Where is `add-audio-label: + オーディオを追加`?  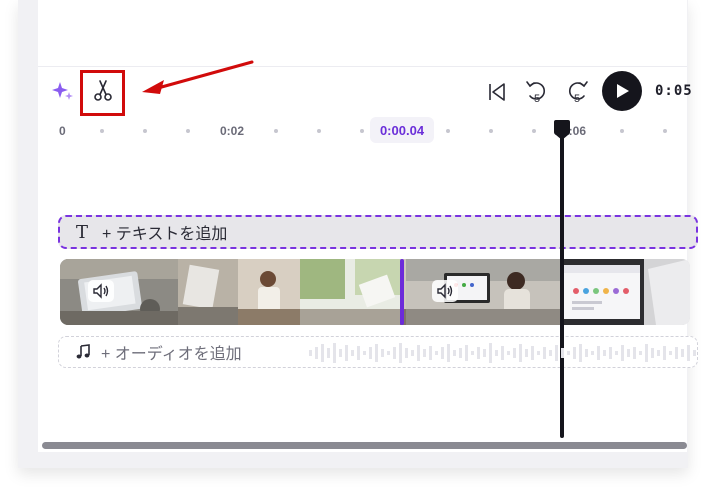 add-audio-label: + オーディオを追加 is located at coordinates (171, 354).